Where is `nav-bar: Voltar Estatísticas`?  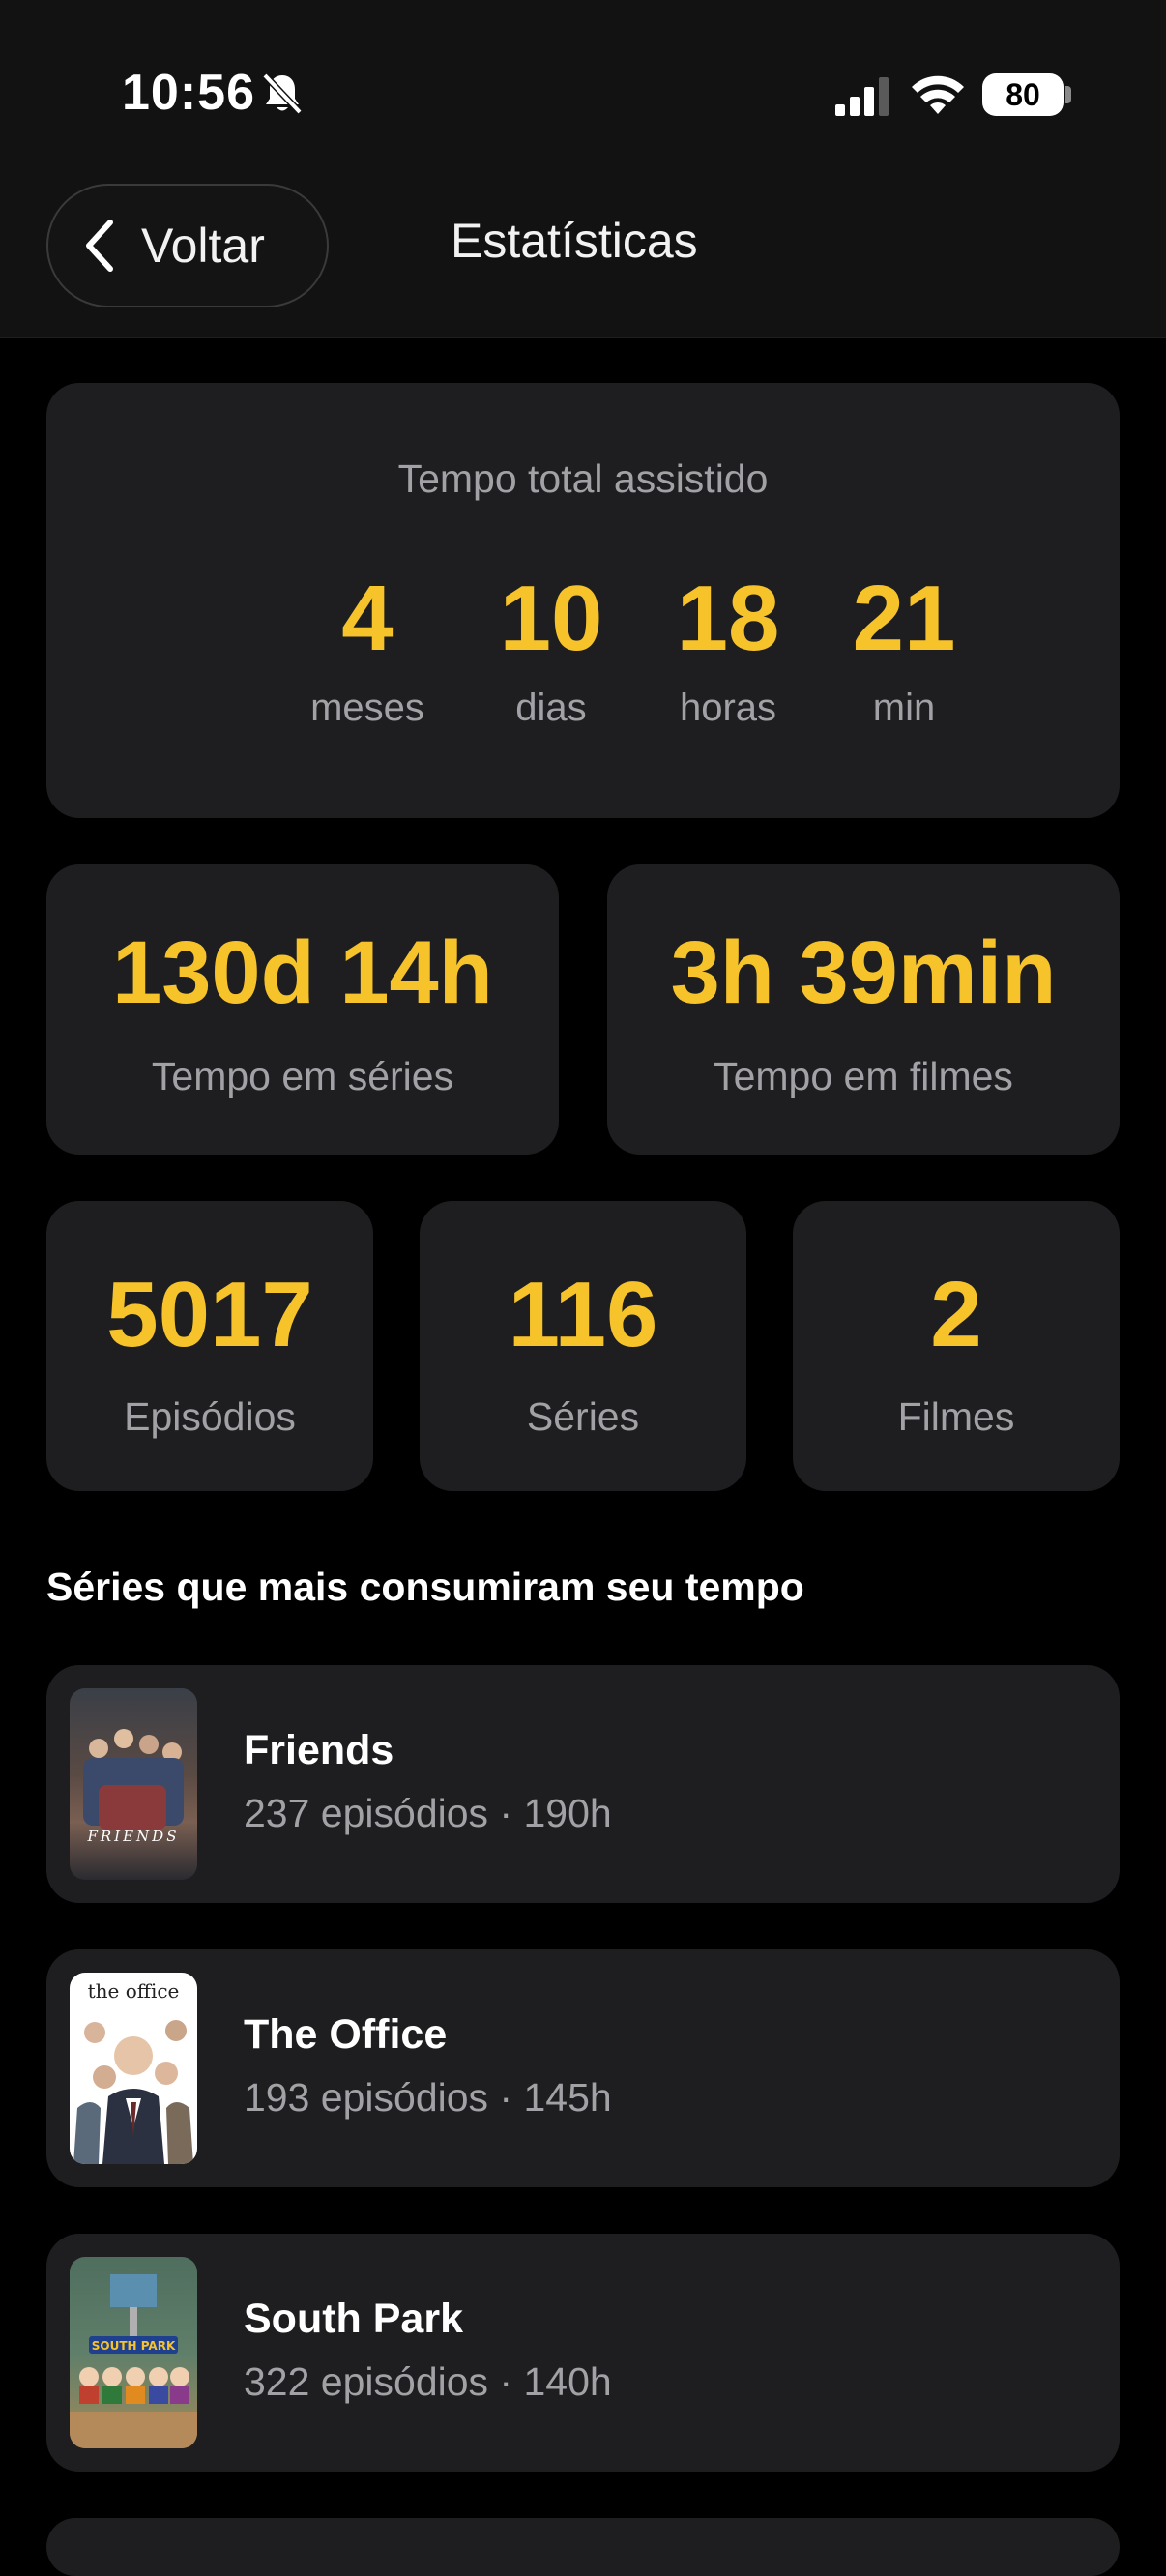 nav-bar: Voltar Estatísticas is located at coordinates (583, 261).